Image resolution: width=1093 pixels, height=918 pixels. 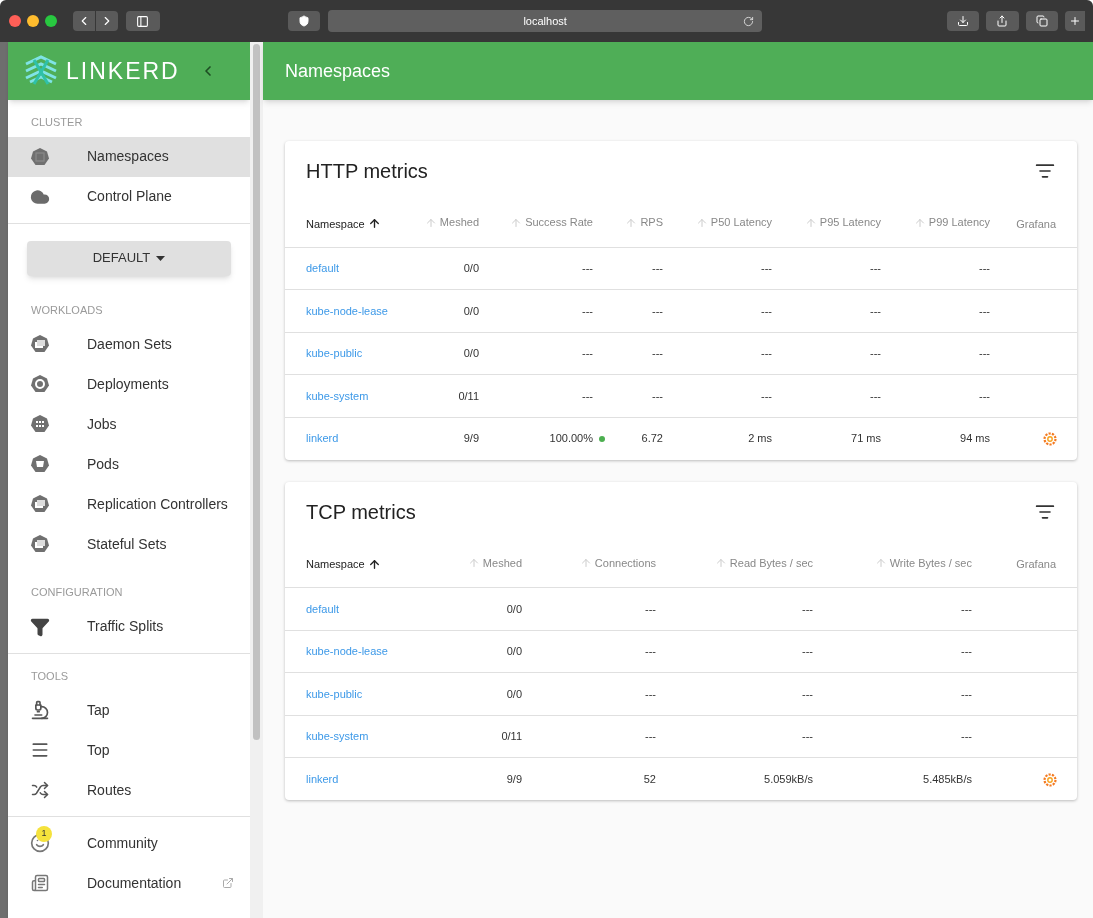 I want to click on notification-badge: 1, so click(x=44, y=834).